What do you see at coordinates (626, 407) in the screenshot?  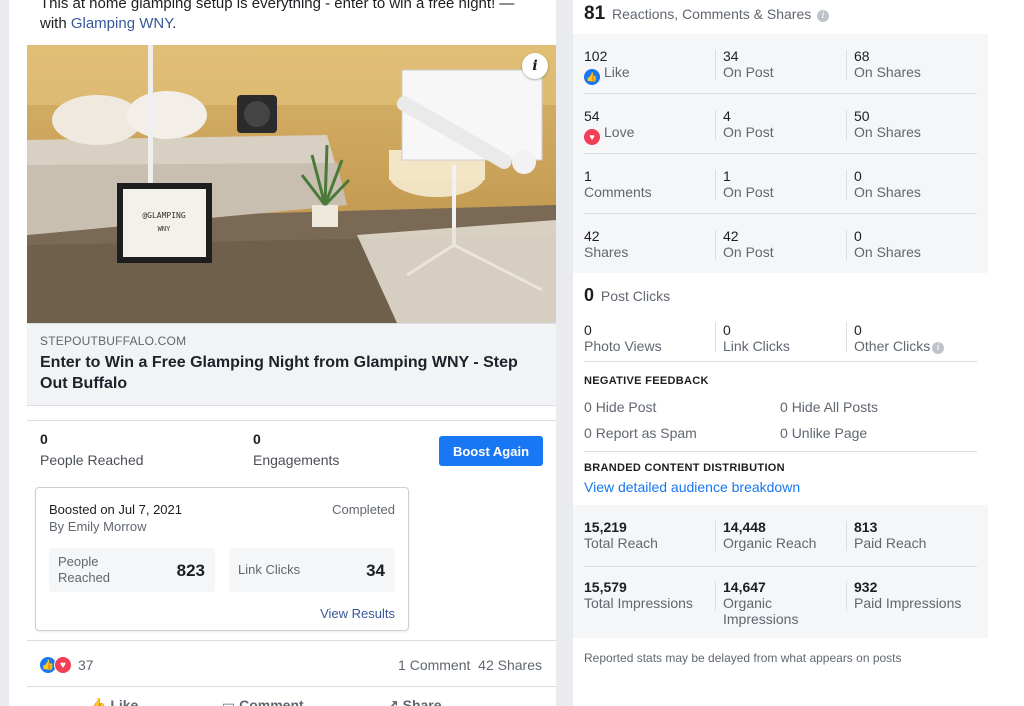 I see `hide-post-label: Hide Post` at bounding box center [626, 407].